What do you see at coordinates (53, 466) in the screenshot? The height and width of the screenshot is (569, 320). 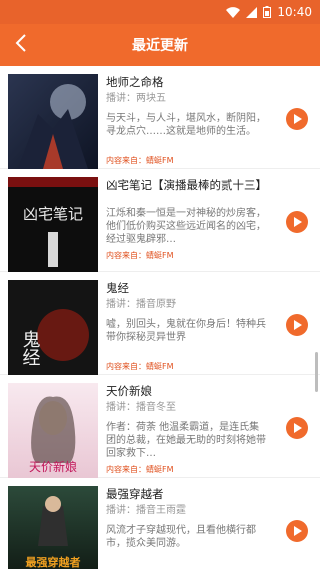 I see `cover-text: 天价新娘` at bounding box center [53, 466].